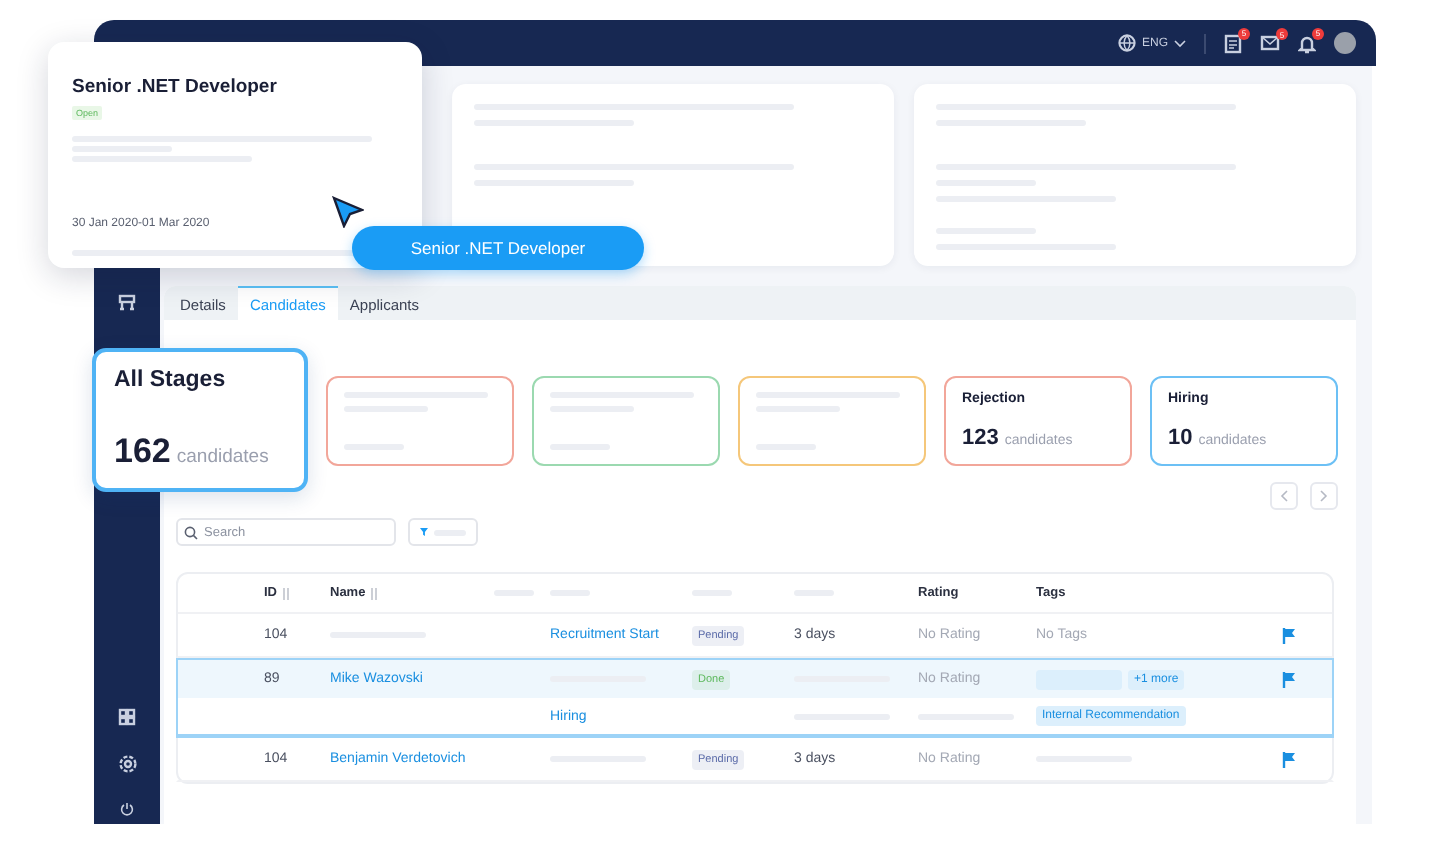 This screenshot has width=1430, height=850. I want to click on globe-icon, so click(1126, 43).